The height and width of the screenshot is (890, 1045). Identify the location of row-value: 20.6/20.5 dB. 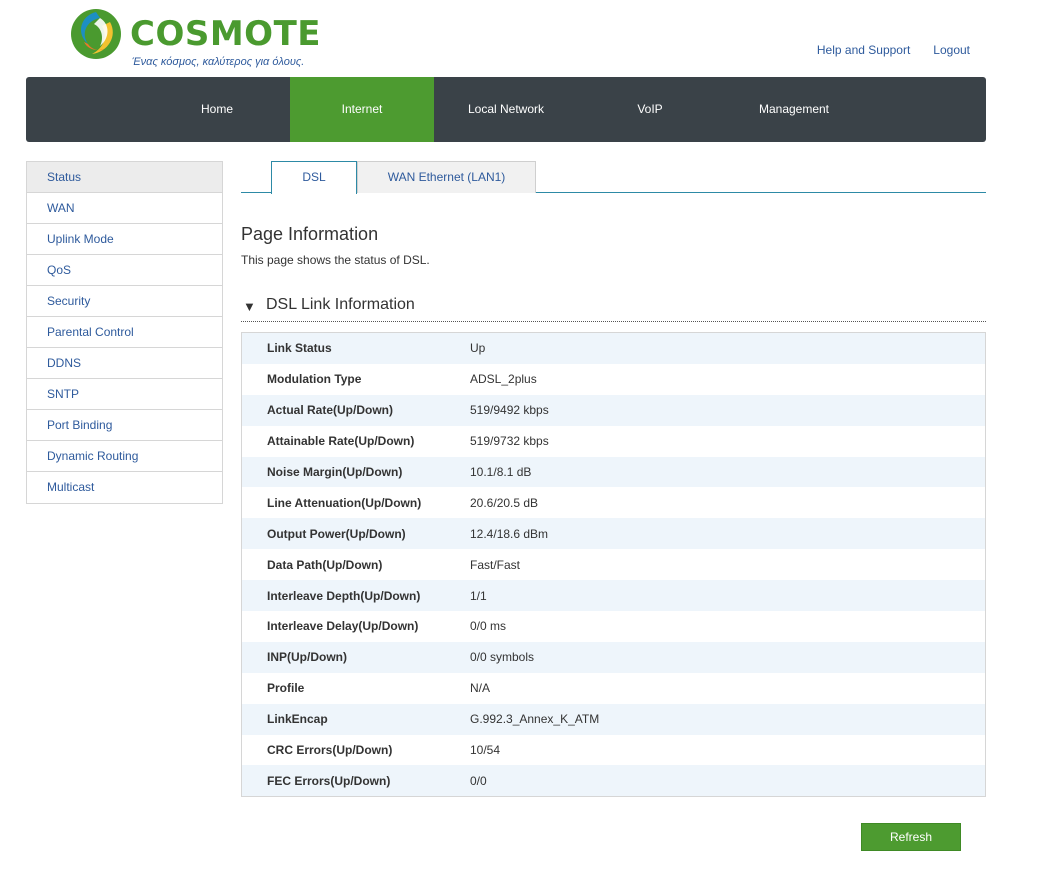
(504, 502).